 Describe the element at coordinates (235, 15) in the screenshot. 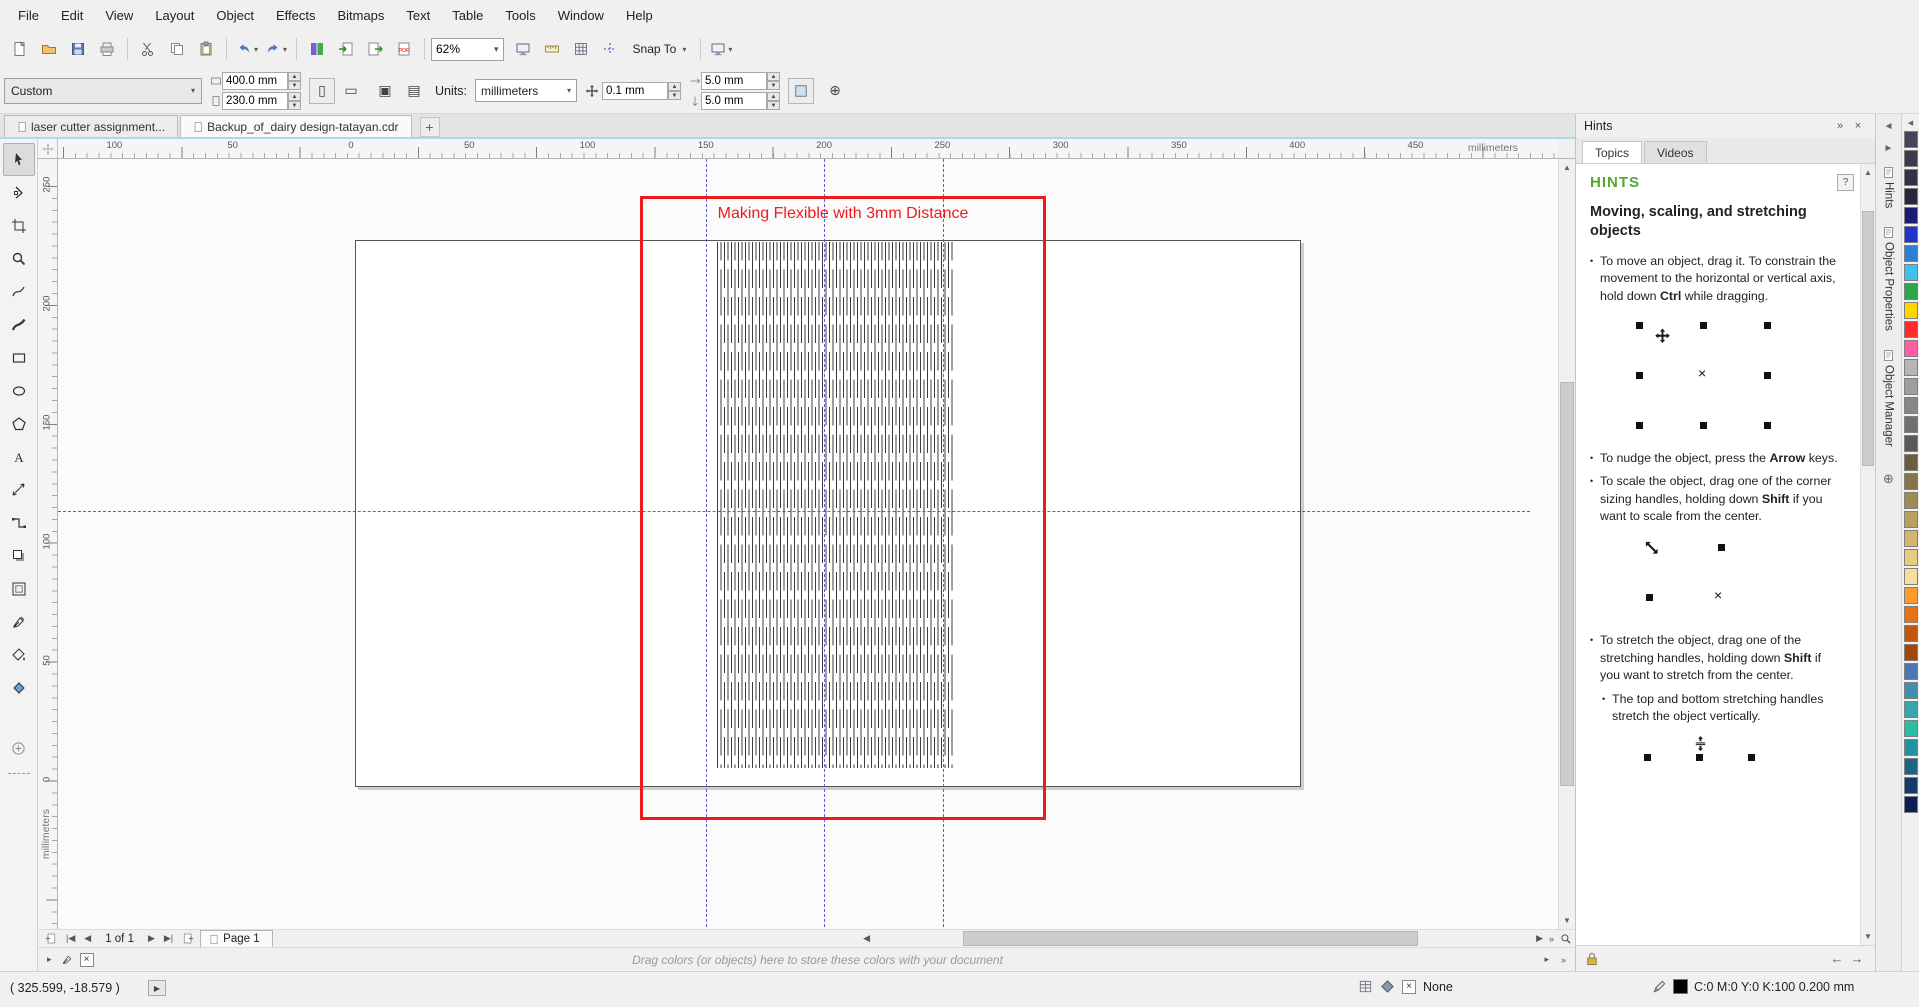

I see `menu-object: Object` at that location.